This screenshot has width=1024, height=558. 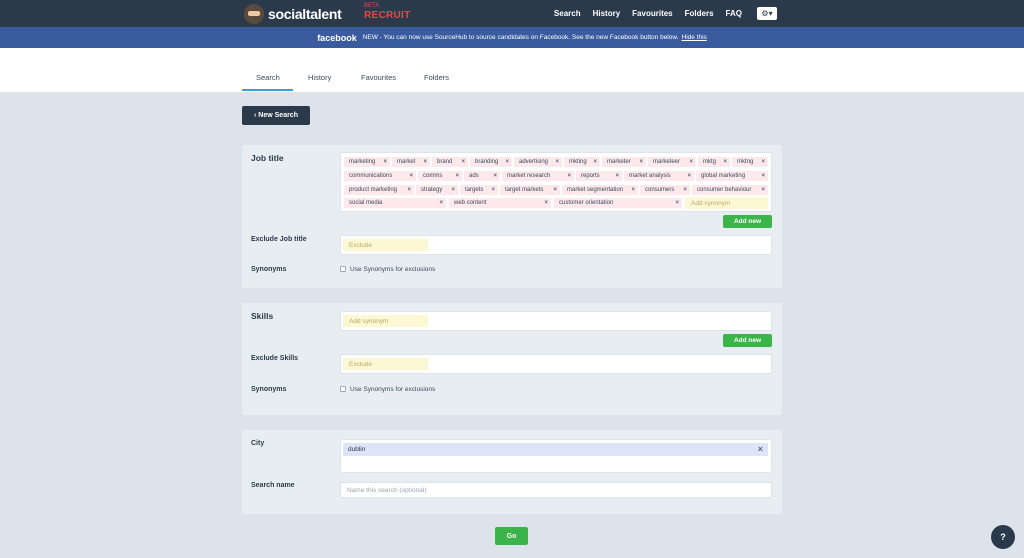 What do you see at coordinates (511, 536) in the screenshot?
I see `go-button: Go` at bounding box center [511, 536].